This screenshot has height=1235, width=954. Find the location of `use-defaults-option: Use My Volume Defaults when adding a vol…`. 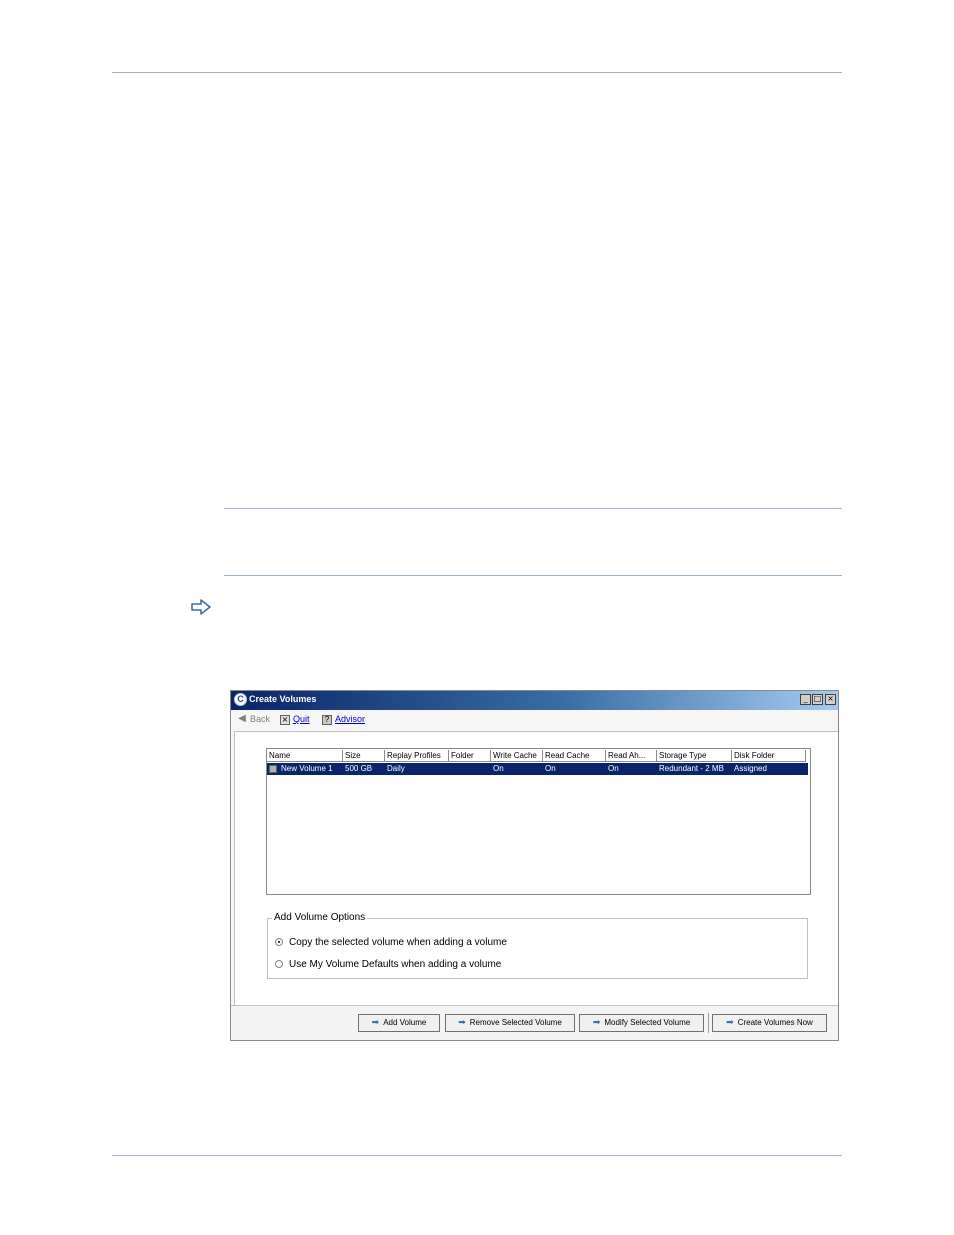

use-defaults-option: Use My Volume Defaults when adding a vol… is located at coordinates (388, 965).